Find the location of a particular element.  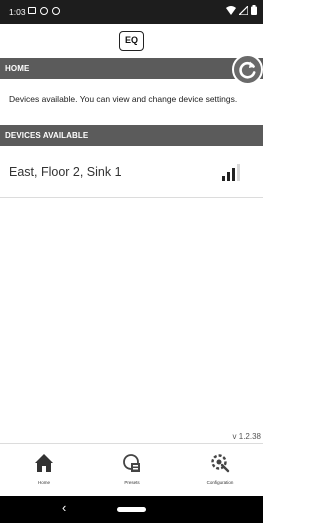

nav-presets: Presets is located at coordinates (132, 470).